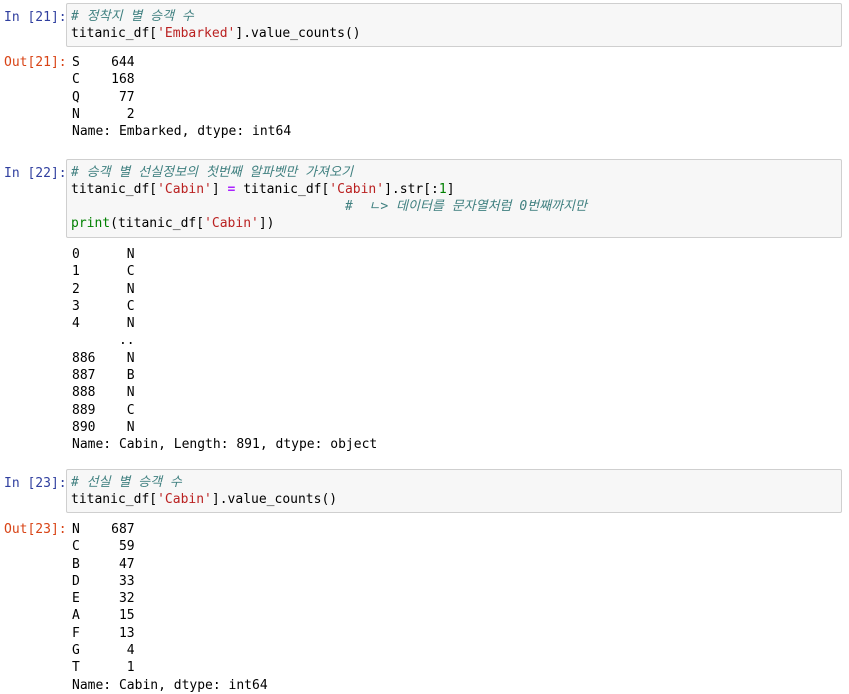 This screenshot has width=849, height=694. Describe the element at coordinates (103, 547) in the screenshot. I see `output-line: C 59` at that location.